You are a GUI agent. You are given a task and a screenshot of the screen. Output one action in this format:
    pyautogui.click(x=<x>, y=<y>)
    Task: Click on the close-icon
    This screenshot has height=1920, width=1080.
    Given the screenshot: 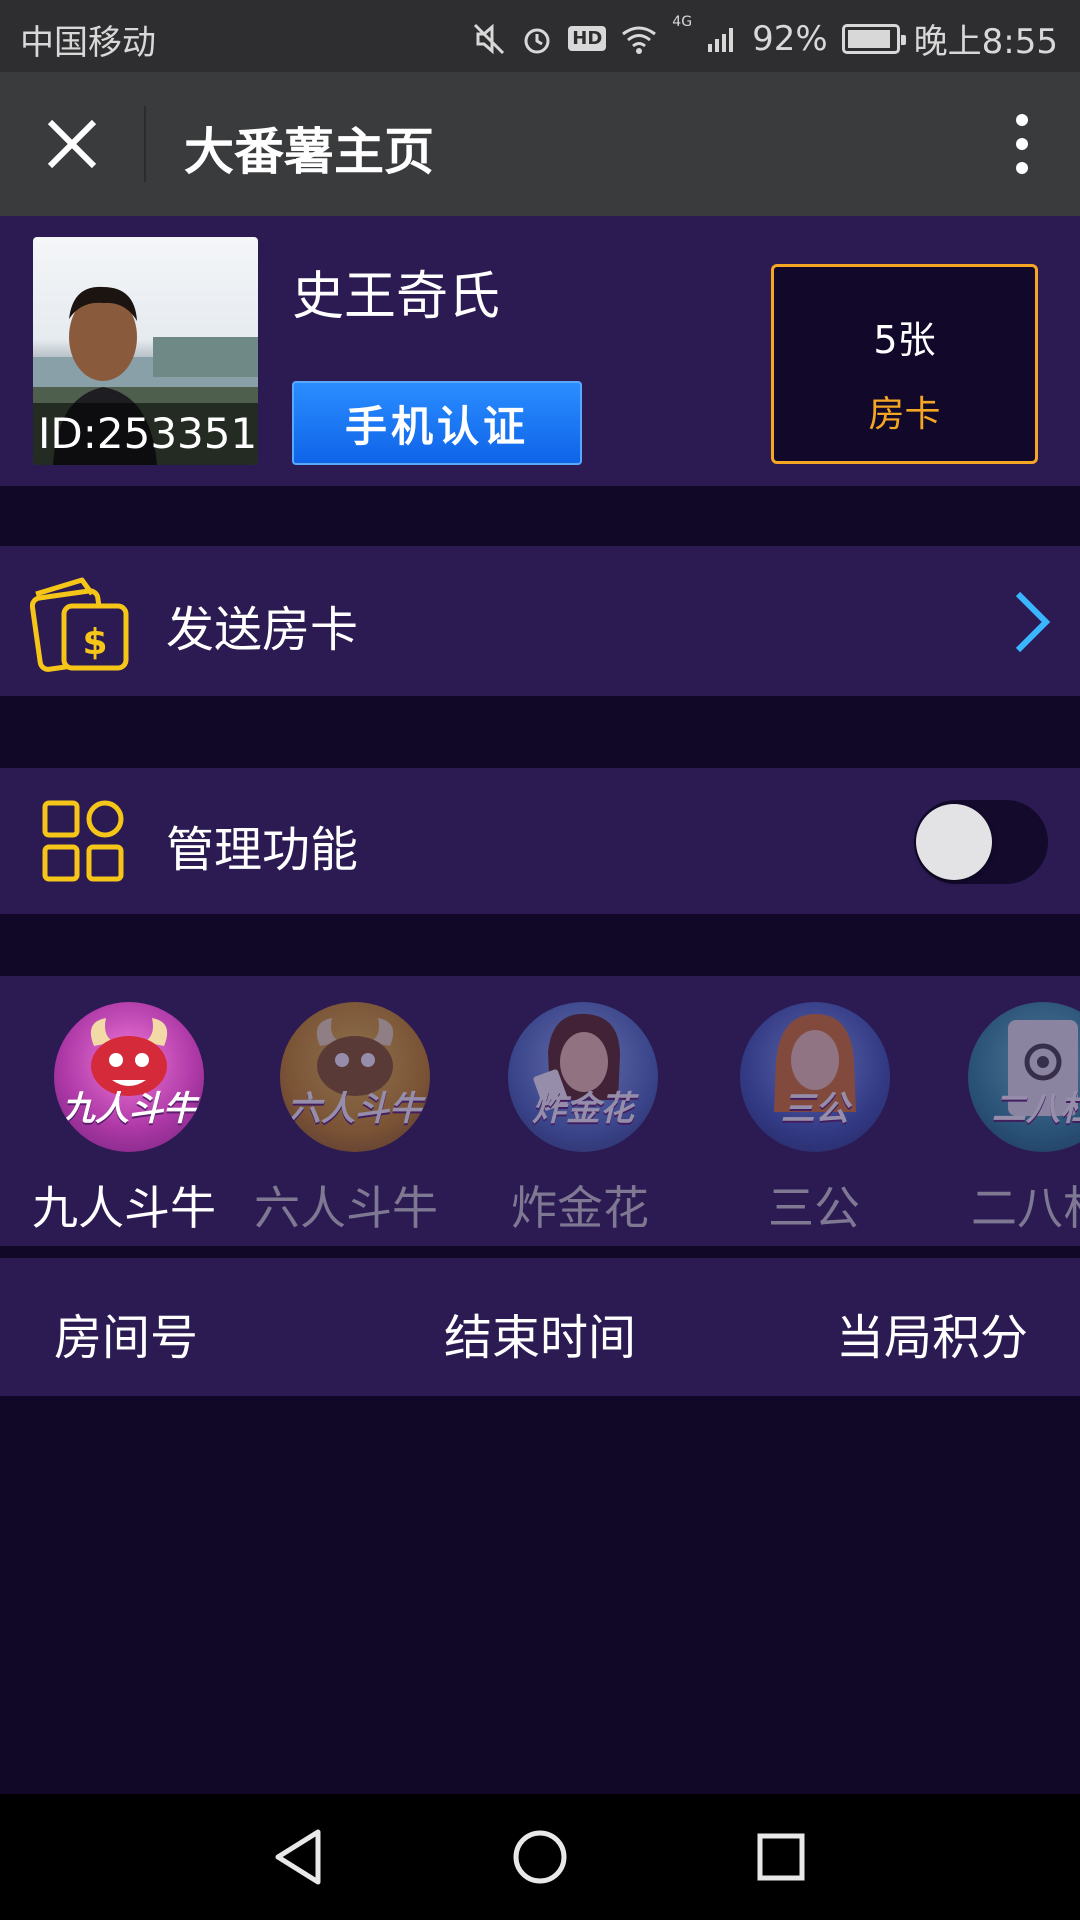 What is the action you would take?
    pyautogui.click(x=72, y=144)
    